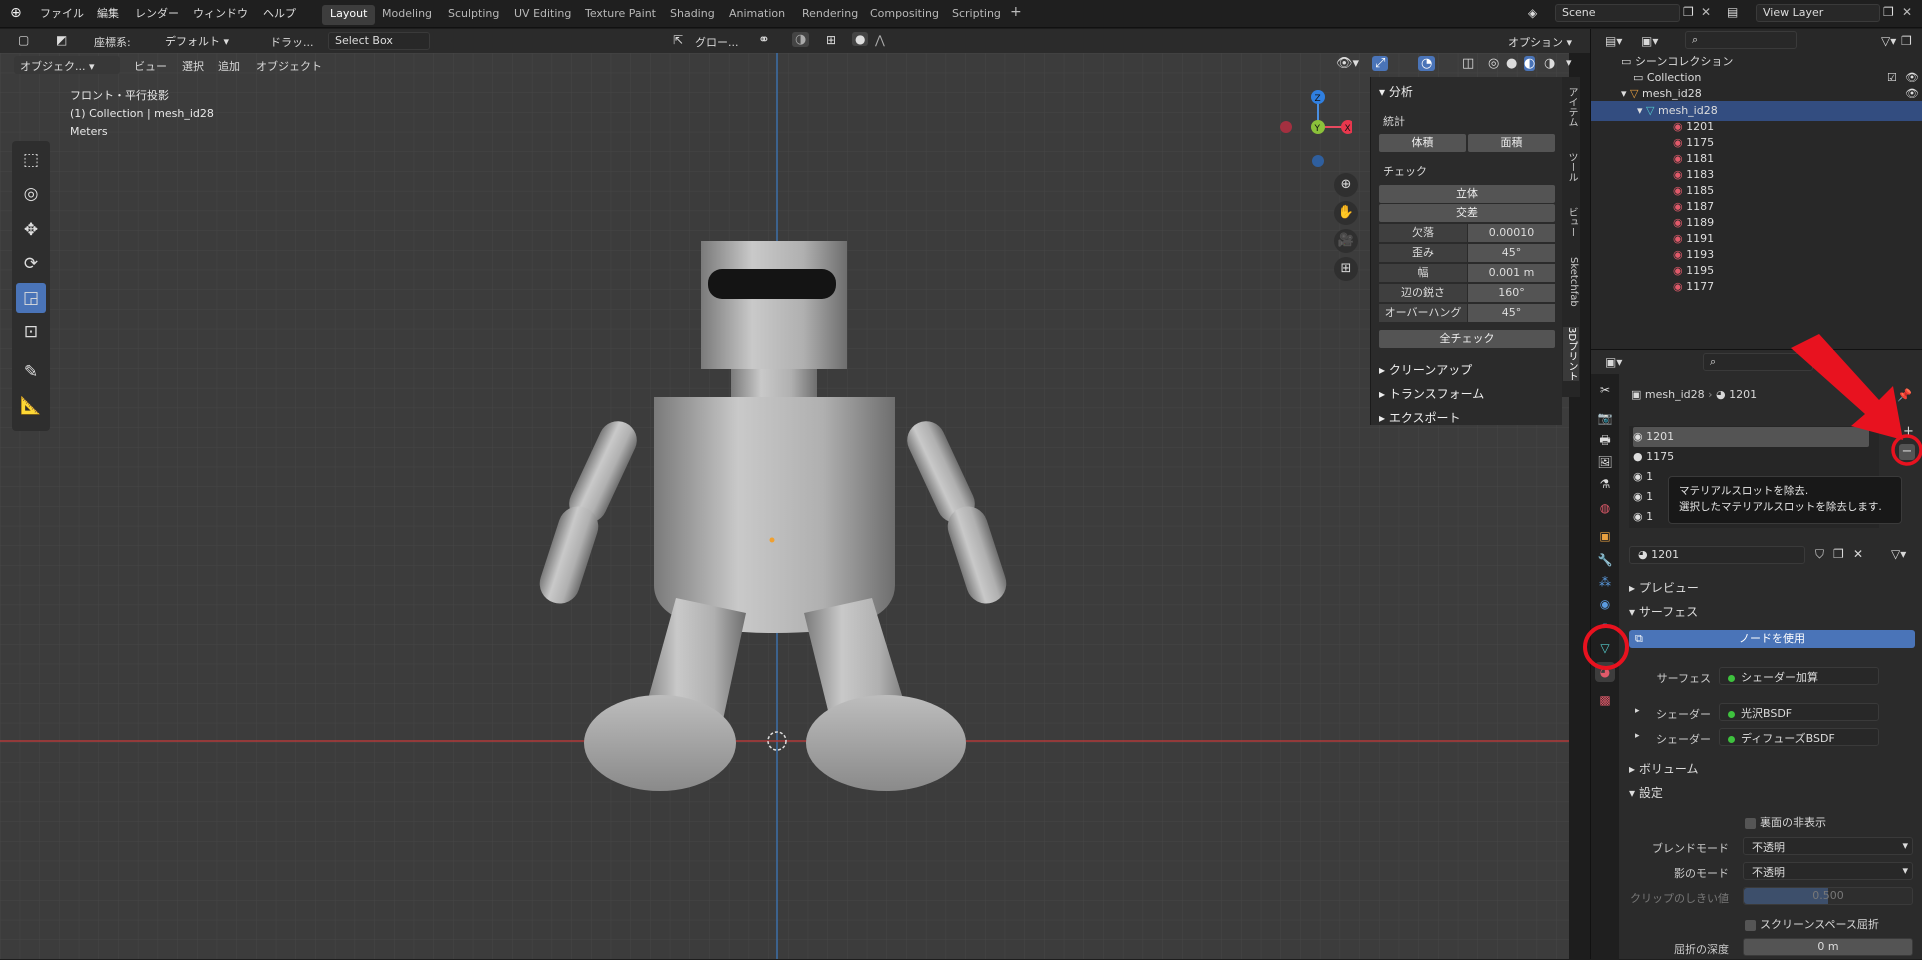  Describe the element at coordinates (1347, 63) in the screenshot. I see `visibility-icon: 👁▾` at that location.